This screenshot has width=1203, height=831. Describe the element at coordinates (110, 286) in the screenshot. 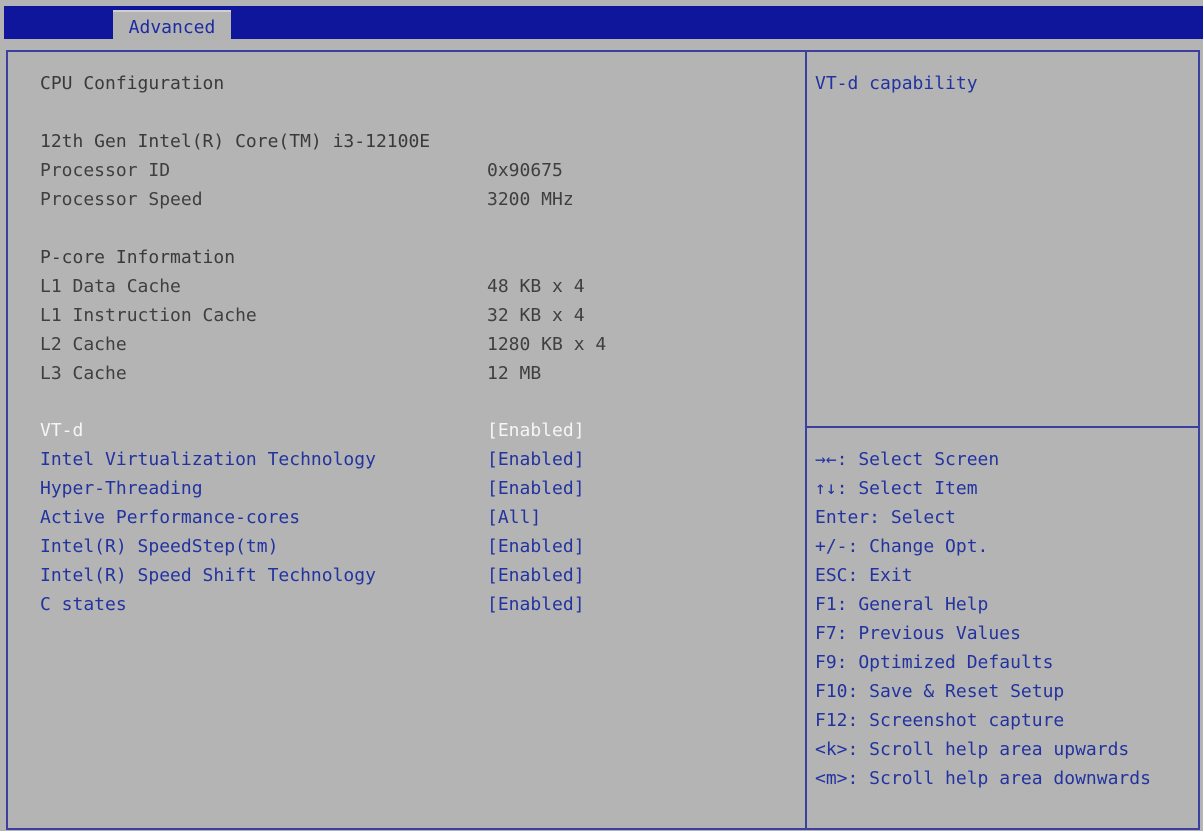

I see `cache-label: L1 Data Cache` at that location.